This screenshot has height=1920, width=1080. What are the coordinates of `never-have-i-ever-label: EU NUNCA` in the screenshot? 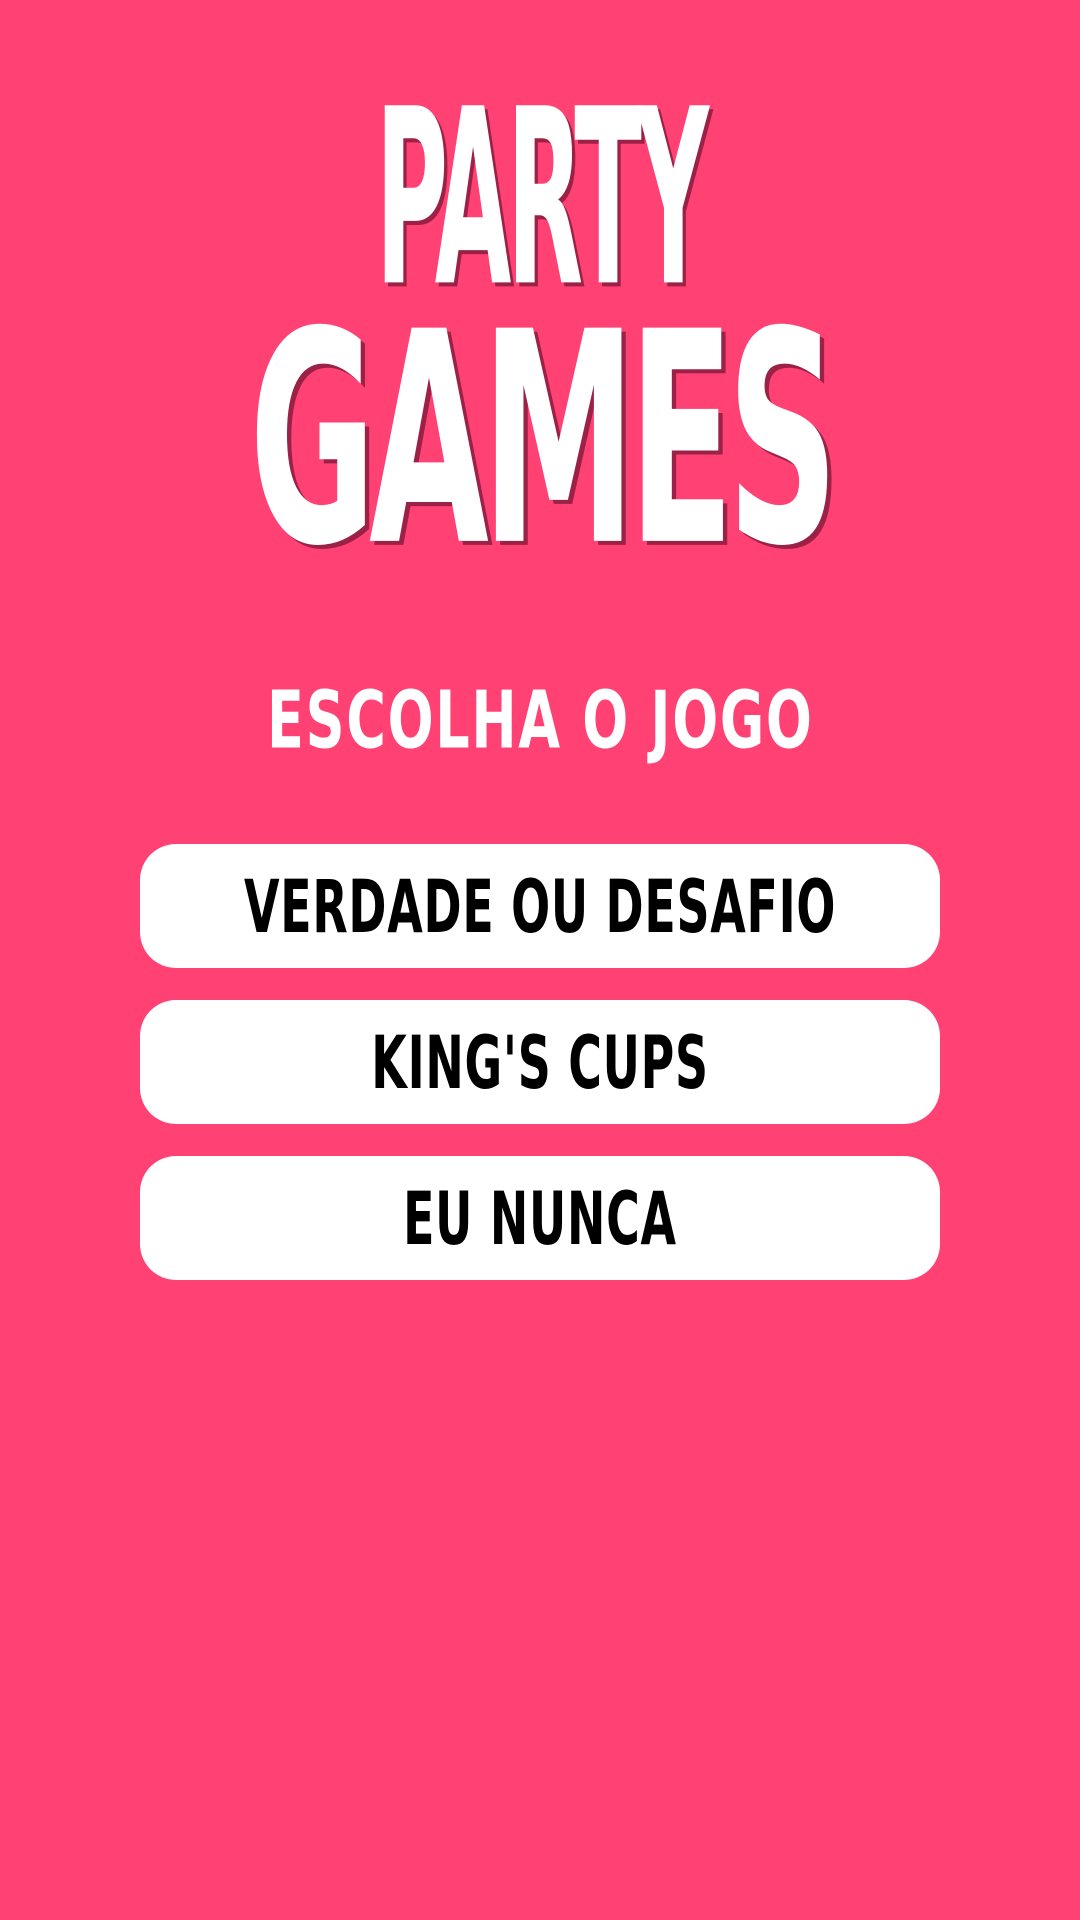 It's located at (540, 1218).